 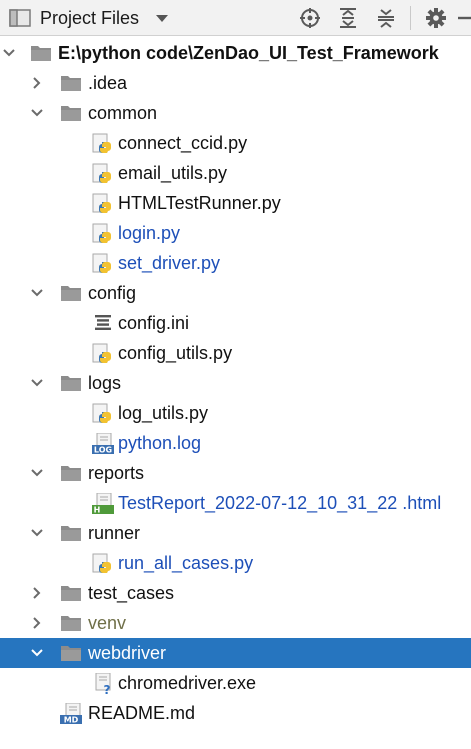 I want to click on hide-icon, so click(x=462, y=18).